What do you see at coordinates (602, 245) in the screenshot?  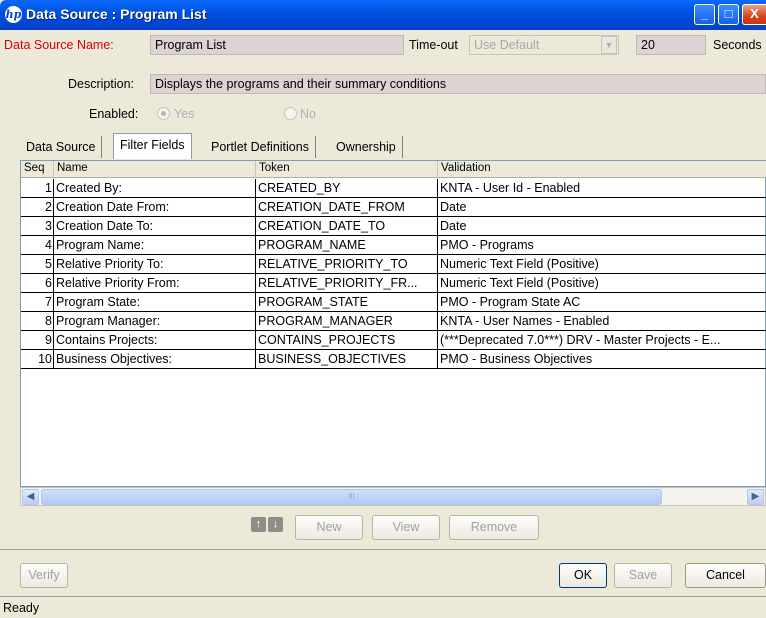 I see `cell-validation: PMO - Programs` at bounding box center [602, 245].